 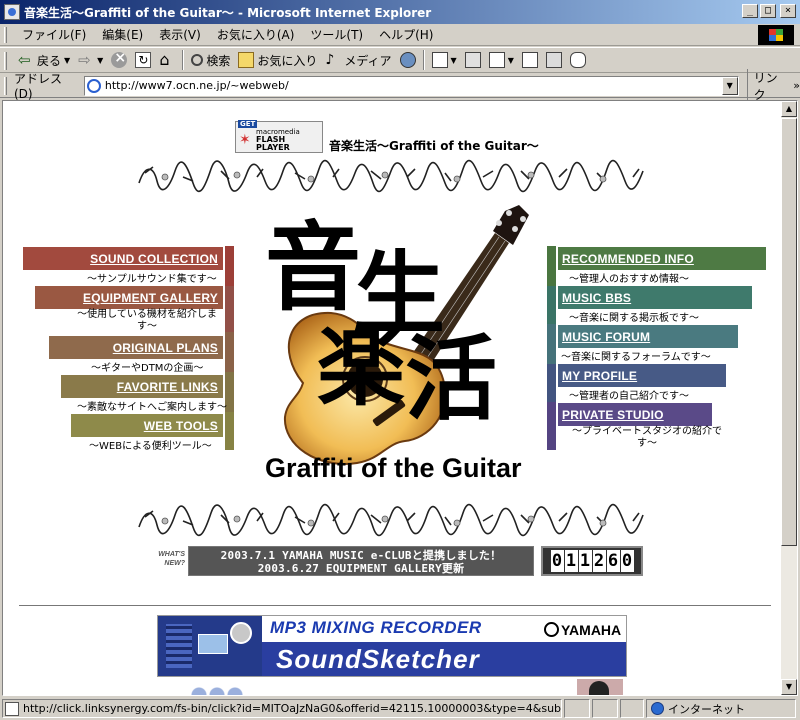 I want to click on close-button: ×, so click(x=788, y=11).